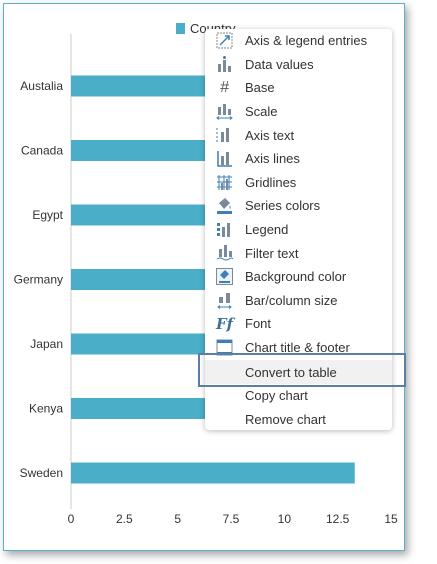 This screenshot has width=437, height=564. I want to click on filter-text-icon, so click(224, 252).